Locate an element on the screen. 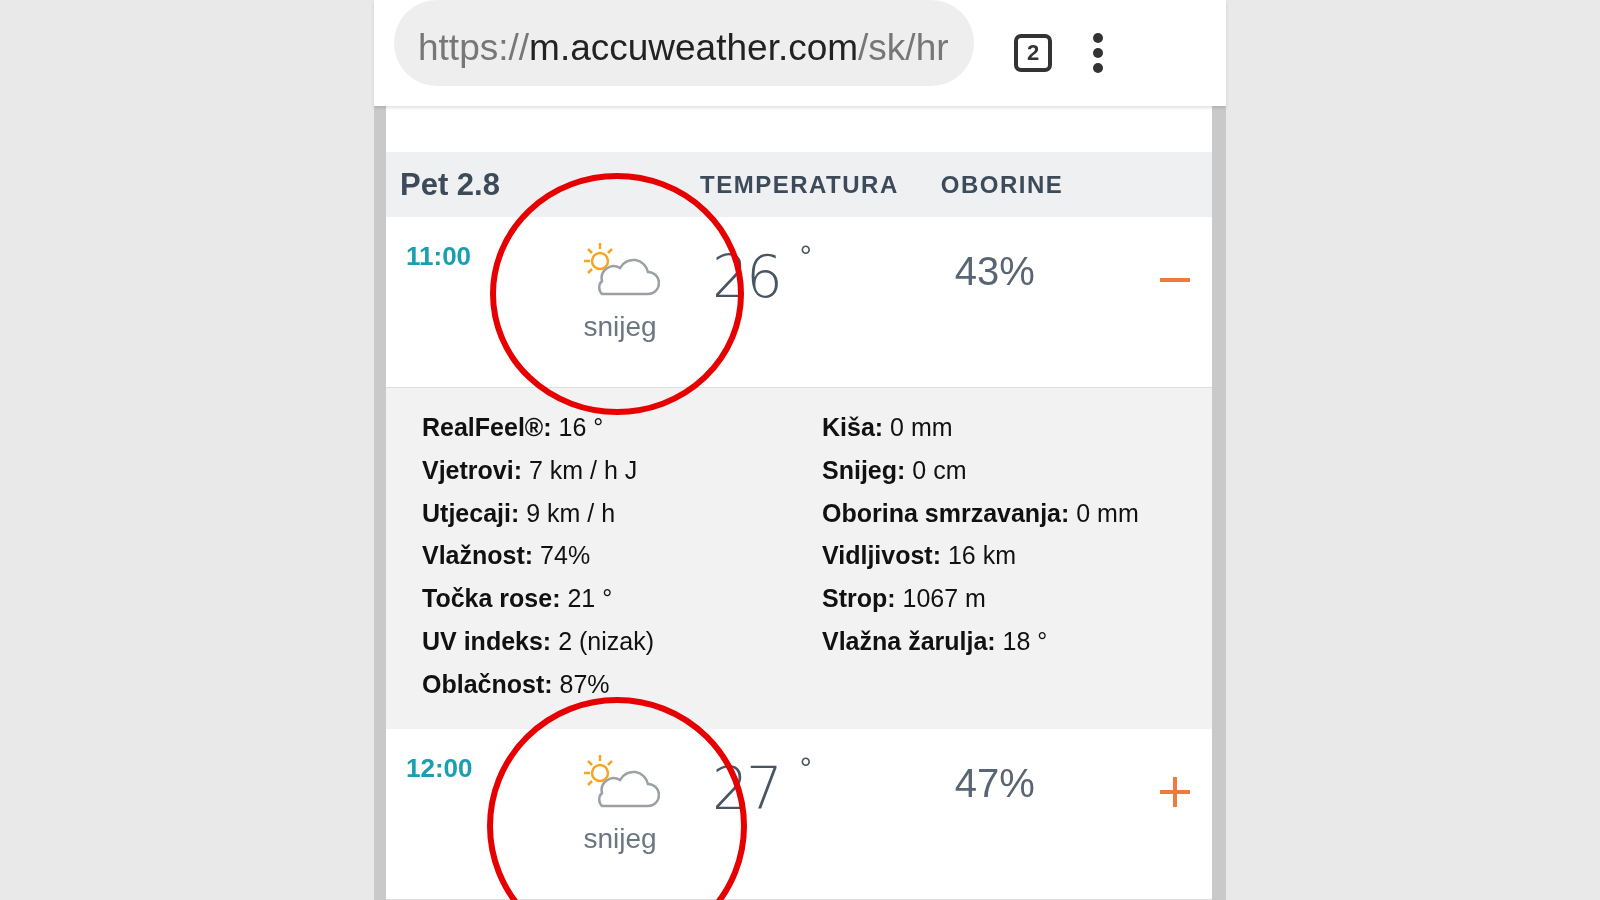  menu-icon is located at coordinates (1098, 53).